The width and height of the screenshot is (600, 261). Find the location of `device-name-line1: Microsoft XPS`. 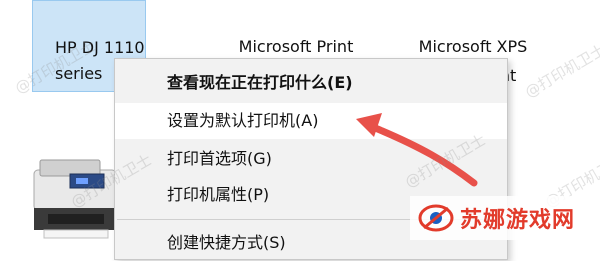

device-name-line1: Microsoft XPS is located at coordinates (473, 46).